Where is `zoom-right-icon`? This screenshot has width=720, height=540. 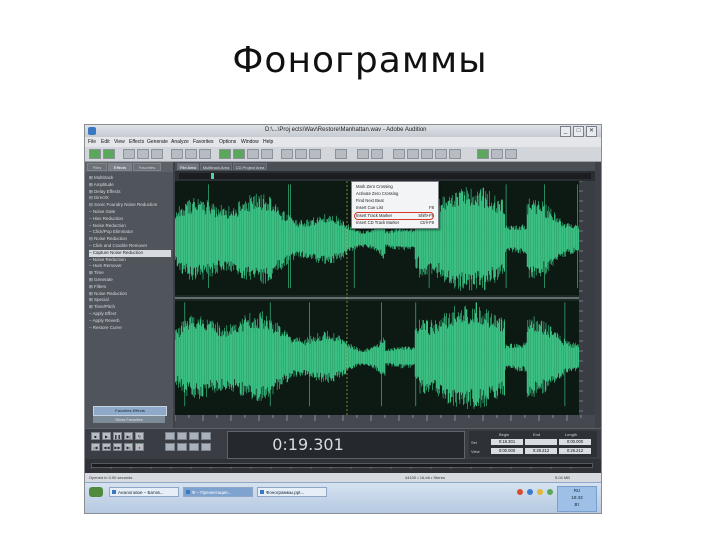 zoom-right-icon is located at coordinates (206, 447).